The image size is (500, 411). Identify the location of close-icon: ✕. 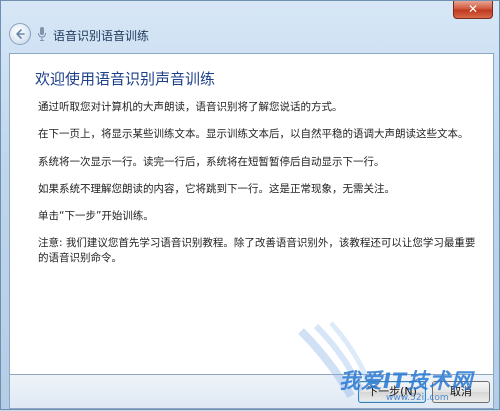
(473, 9).